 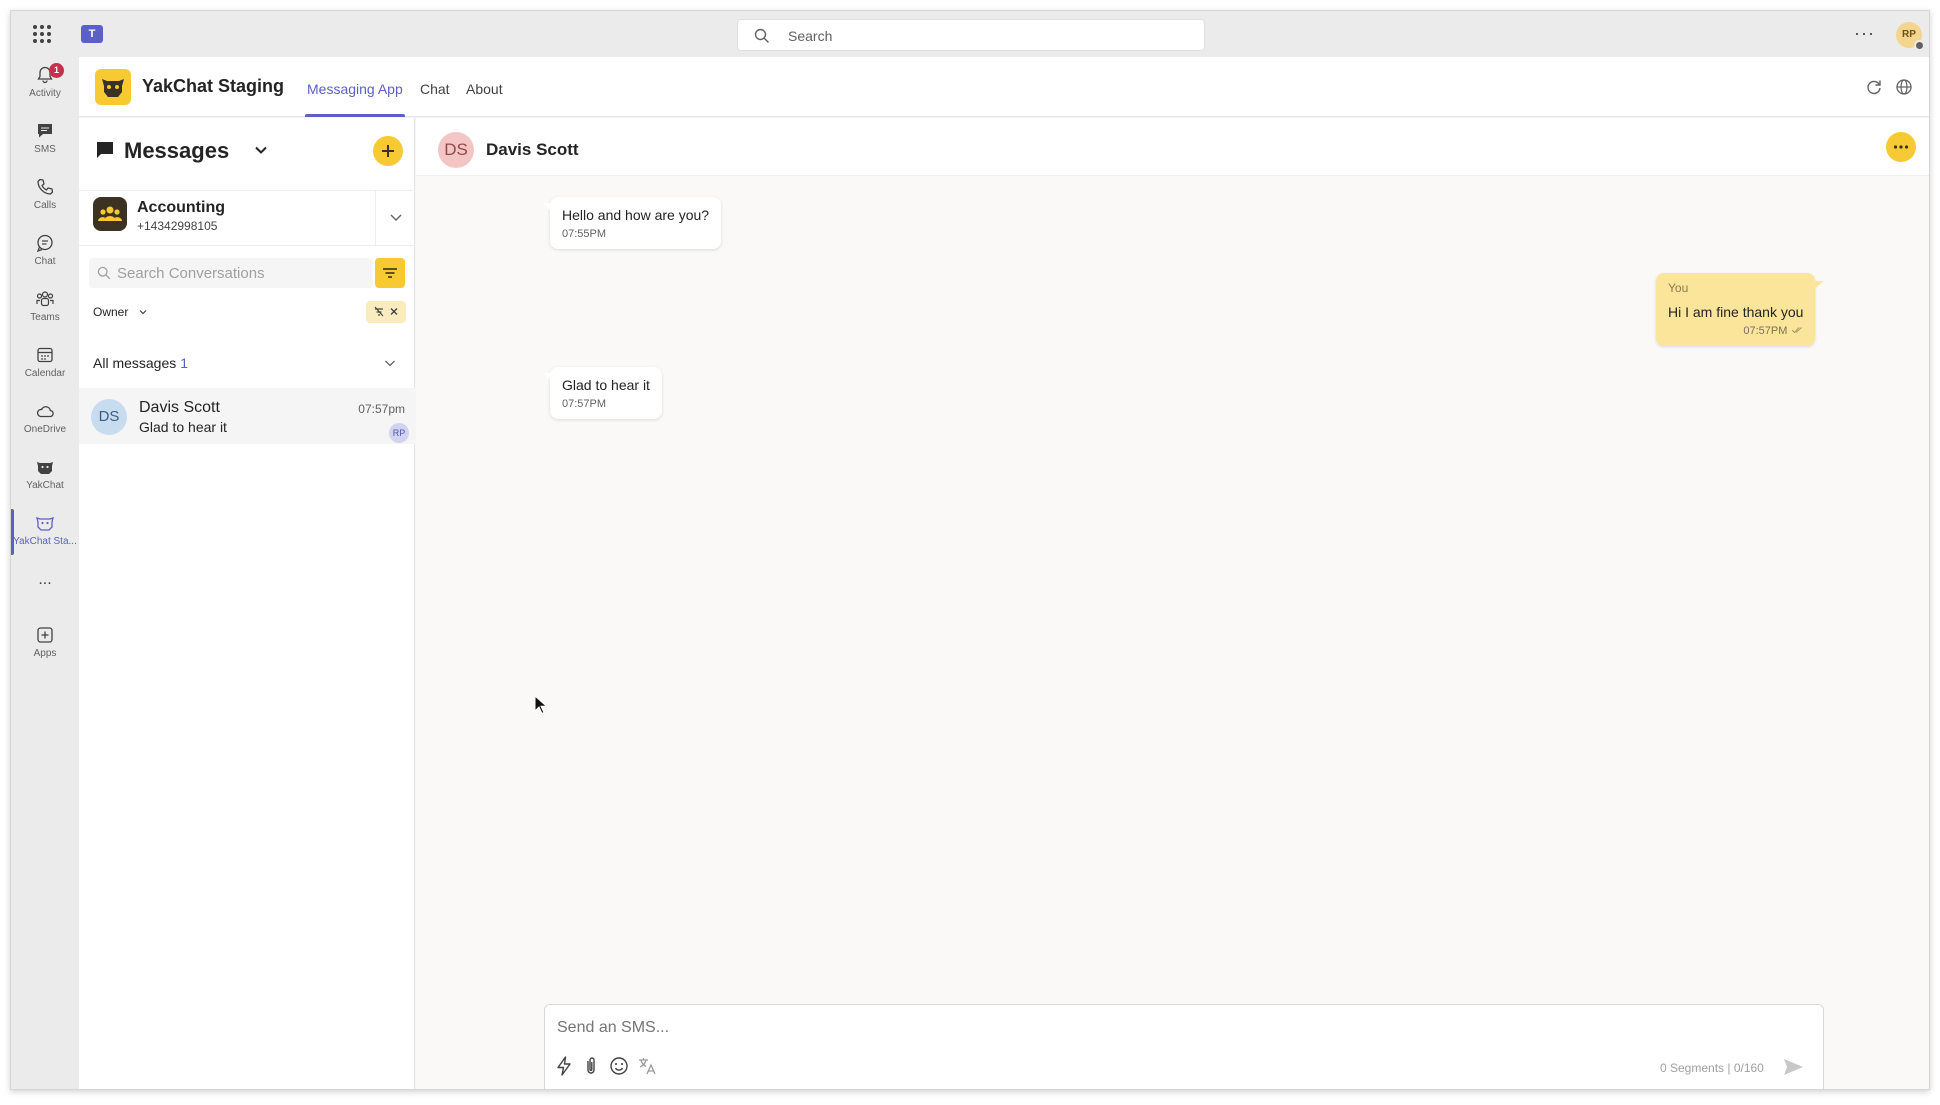 What do you see at coordinates (45, 140) in the screenshot?
I see `rail-item-sms: SMS` at bounding box center [45, 140].